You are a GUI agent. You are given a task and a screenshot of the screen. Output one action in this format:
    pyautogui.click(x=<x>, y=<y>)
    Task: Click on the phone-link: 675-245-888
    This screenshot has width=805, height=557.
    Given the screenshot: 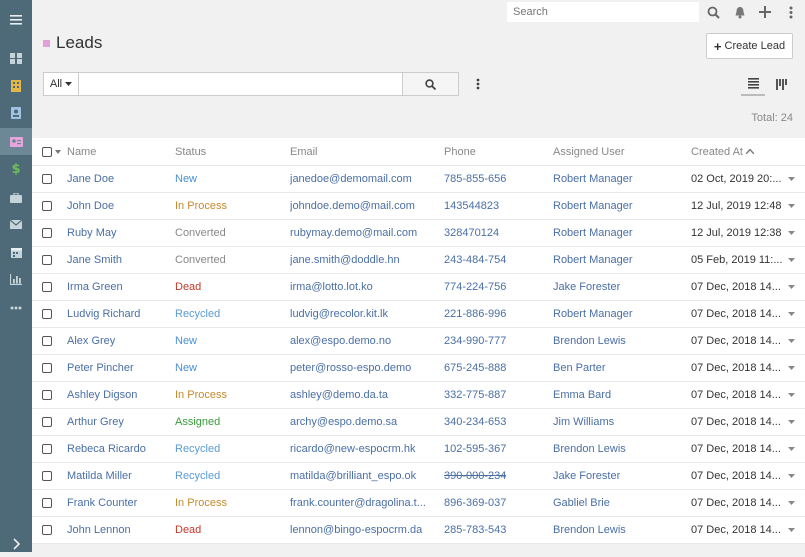 What is the action you would take?
    pyautogui.click(x=475, y=368)
    